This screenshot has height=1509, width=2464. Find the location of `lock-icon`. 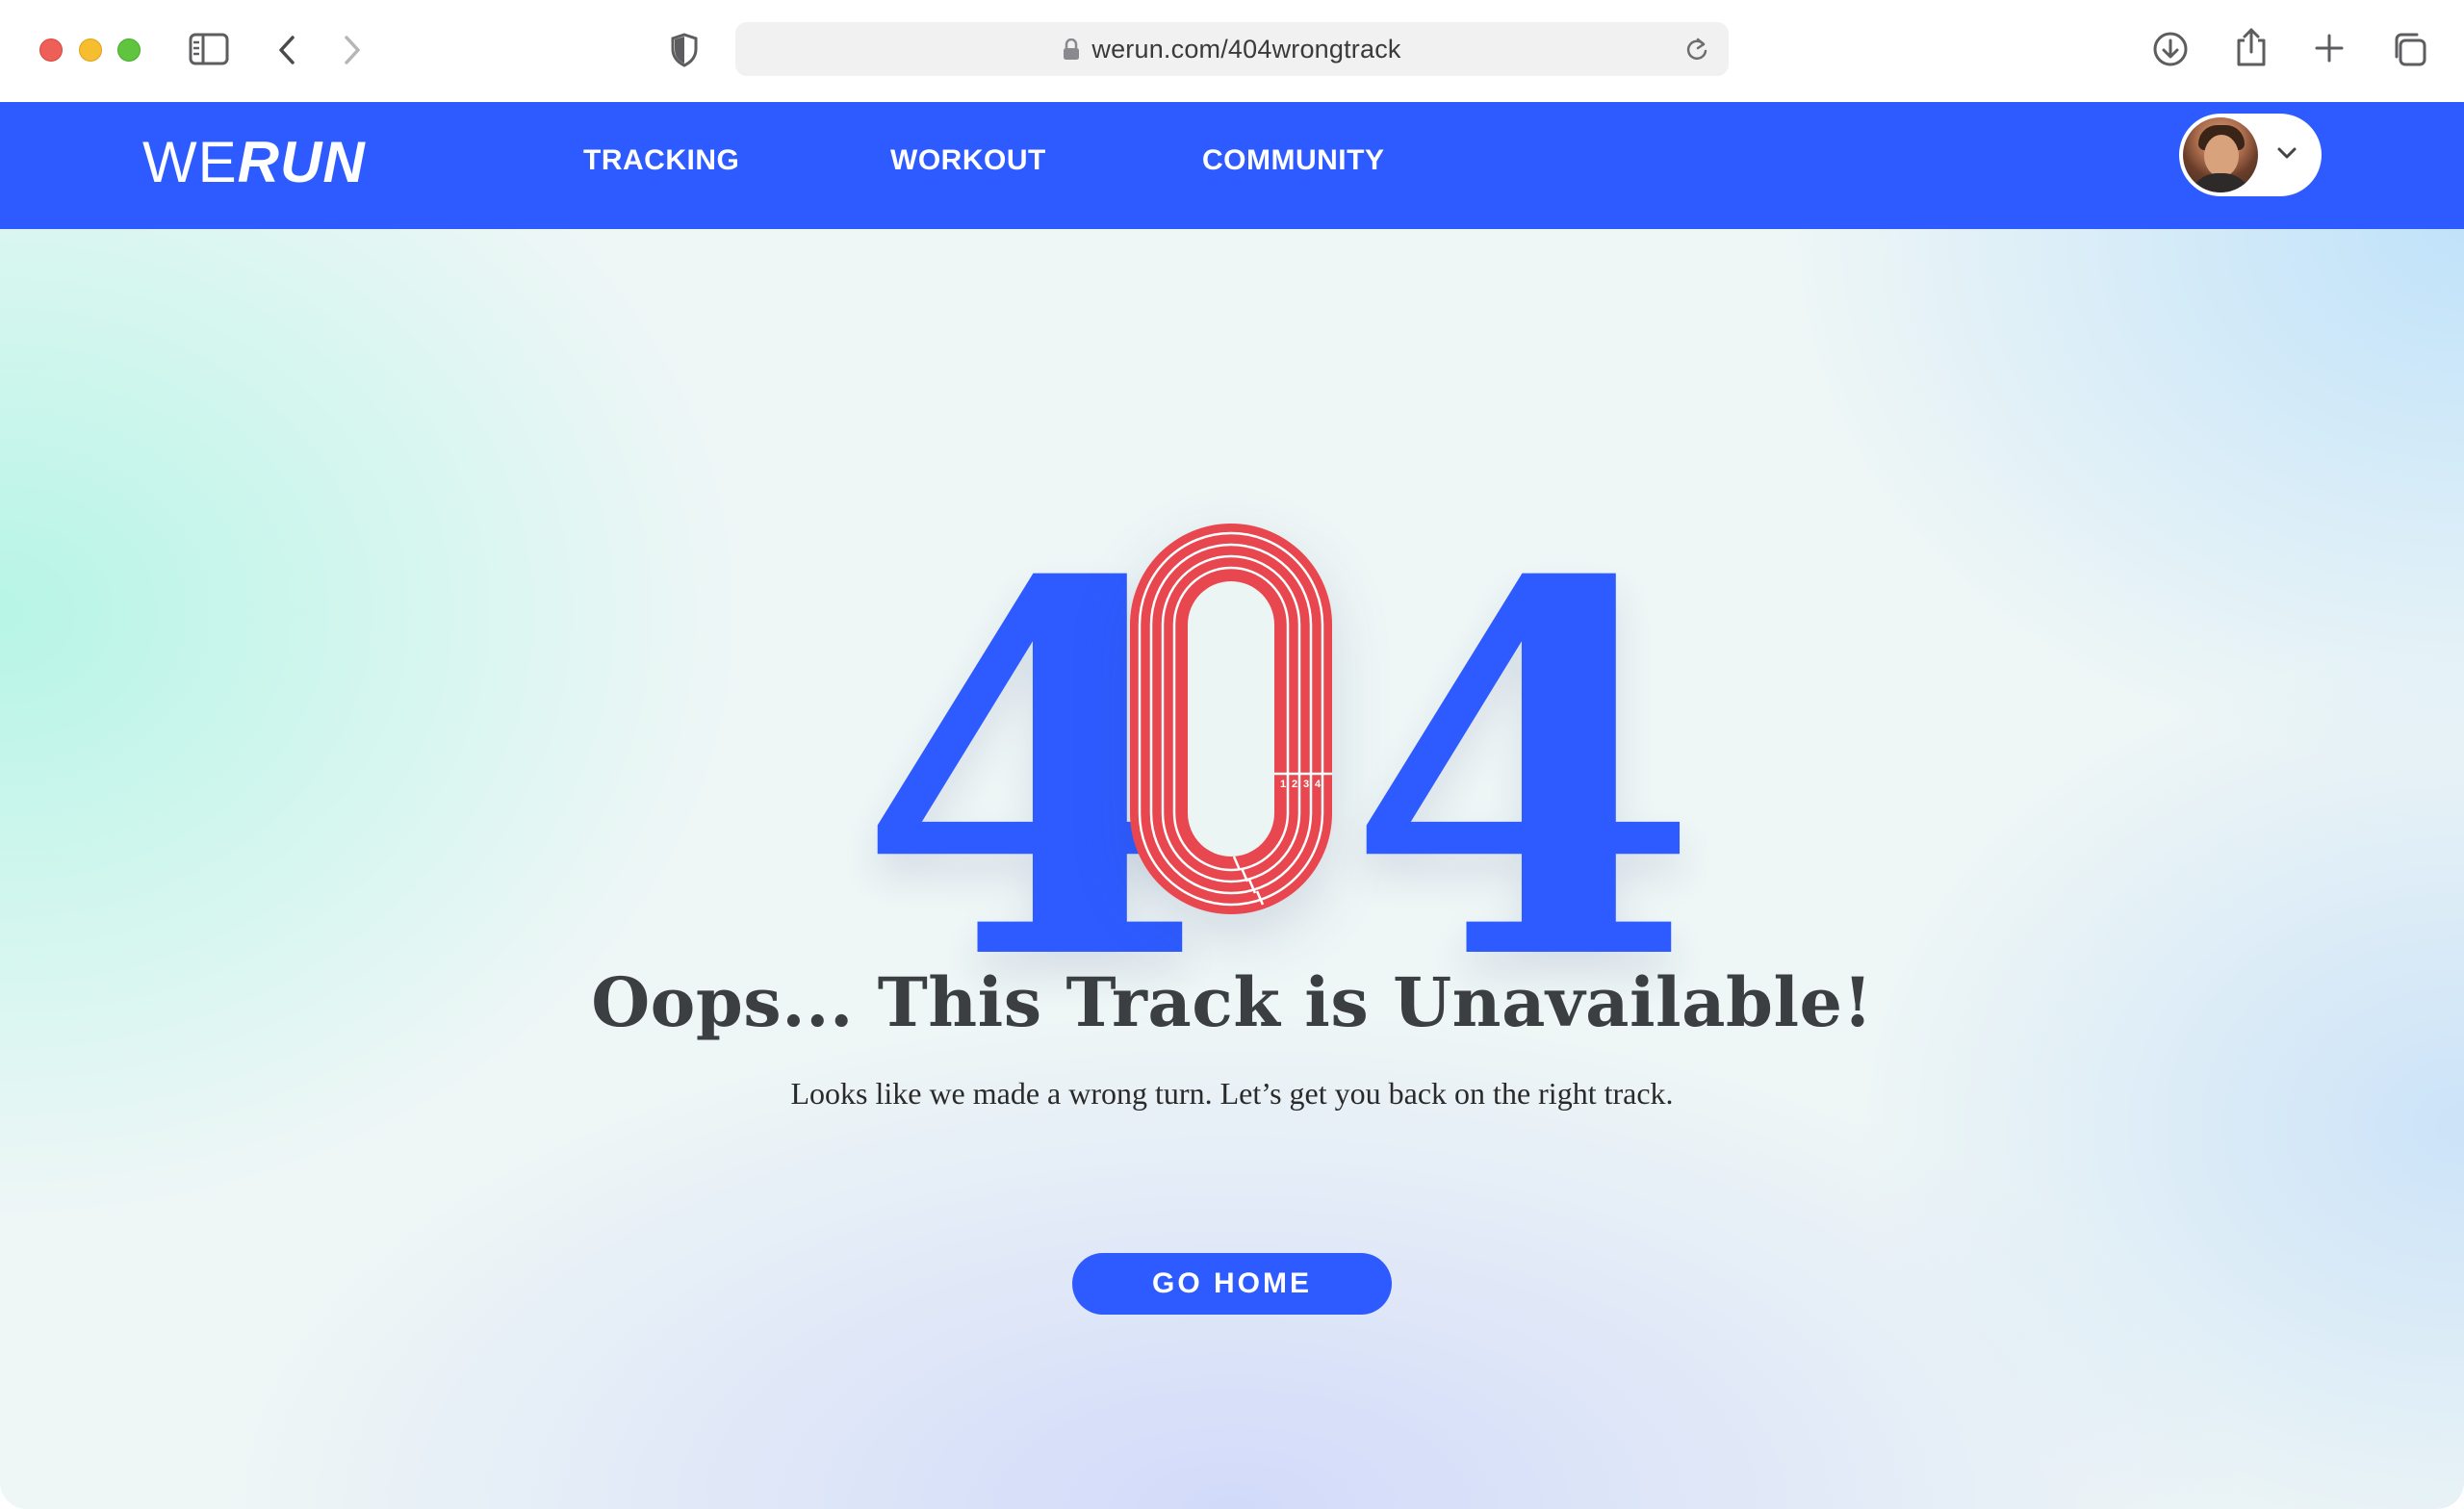

lock-icon is located at coordinates (1071, 49).